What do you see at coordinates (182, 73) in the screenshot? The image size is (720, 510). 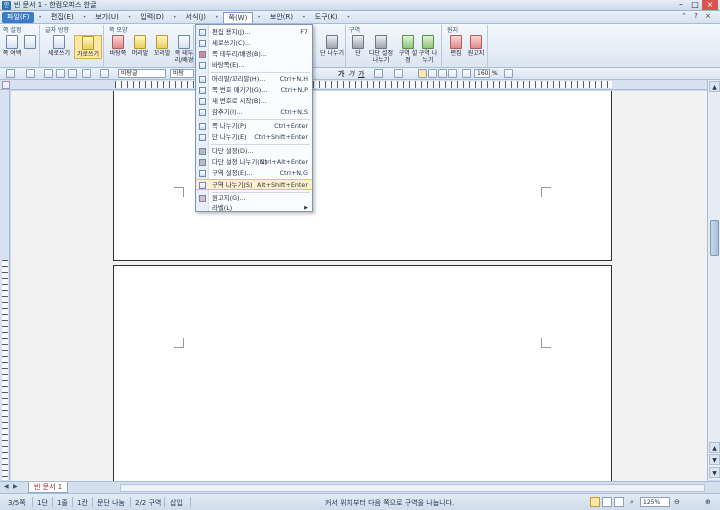 I see `font-combo: 바탕` at bounding box center [182, 73].